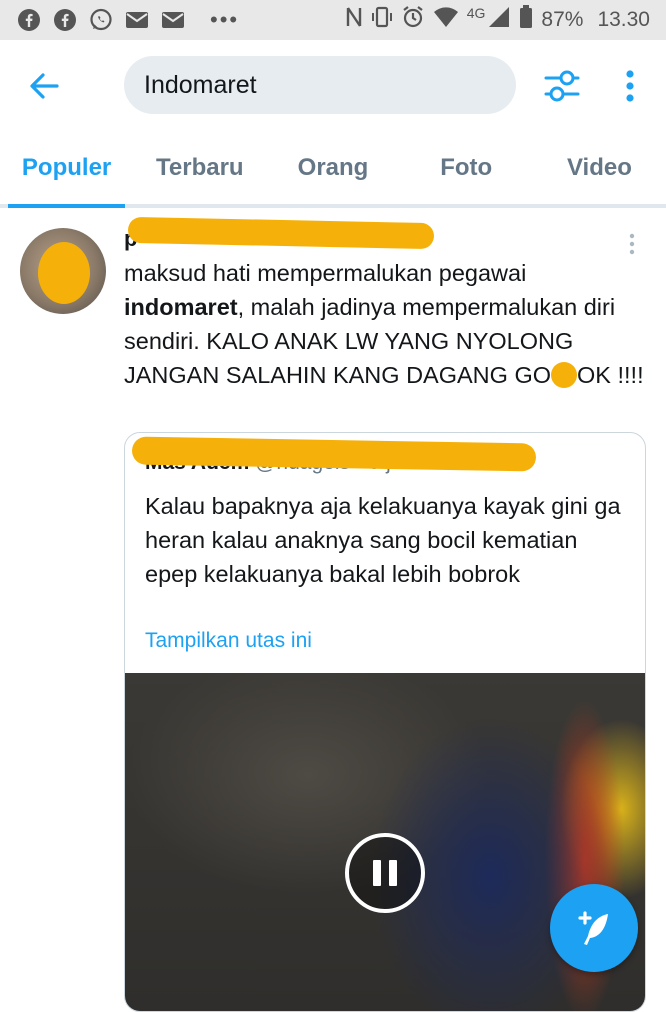 This screenshot has width=666, height=1012. I want to click on whatsapp-icon, so click(101, 20).